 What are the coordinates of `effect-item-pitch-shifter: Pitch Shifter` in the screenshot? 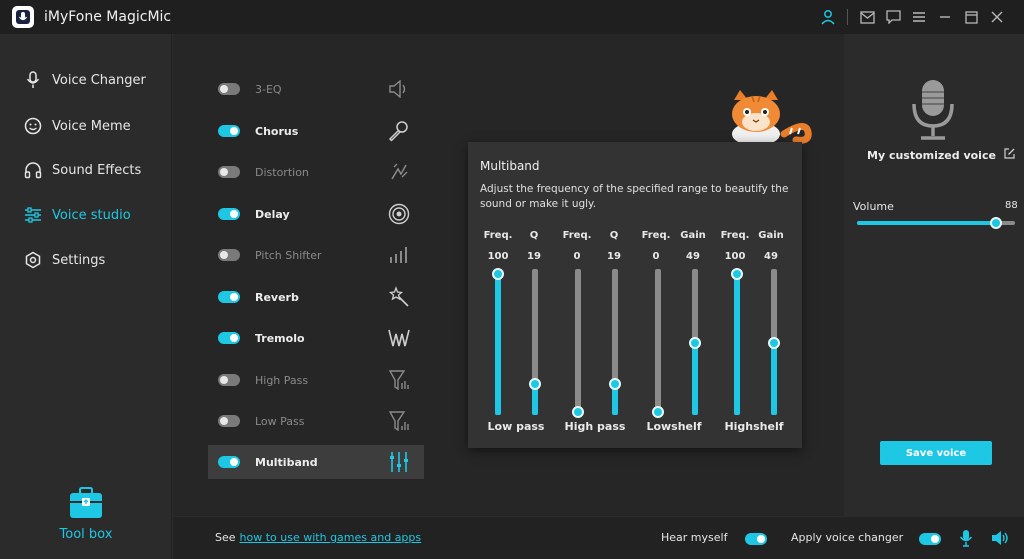 It's located at (316, 255).